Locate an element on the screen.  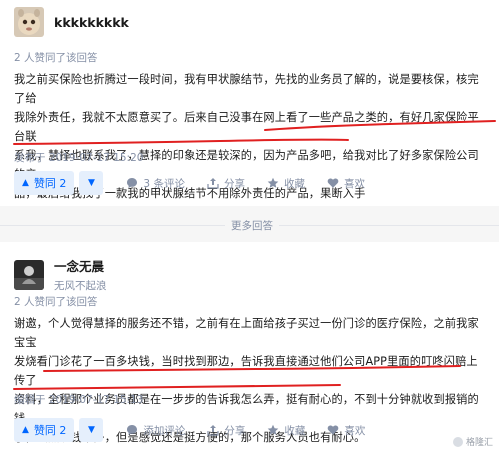
edit-time: 编辑于 2019-07-17 15:13 is located at coordinates (79, 400).